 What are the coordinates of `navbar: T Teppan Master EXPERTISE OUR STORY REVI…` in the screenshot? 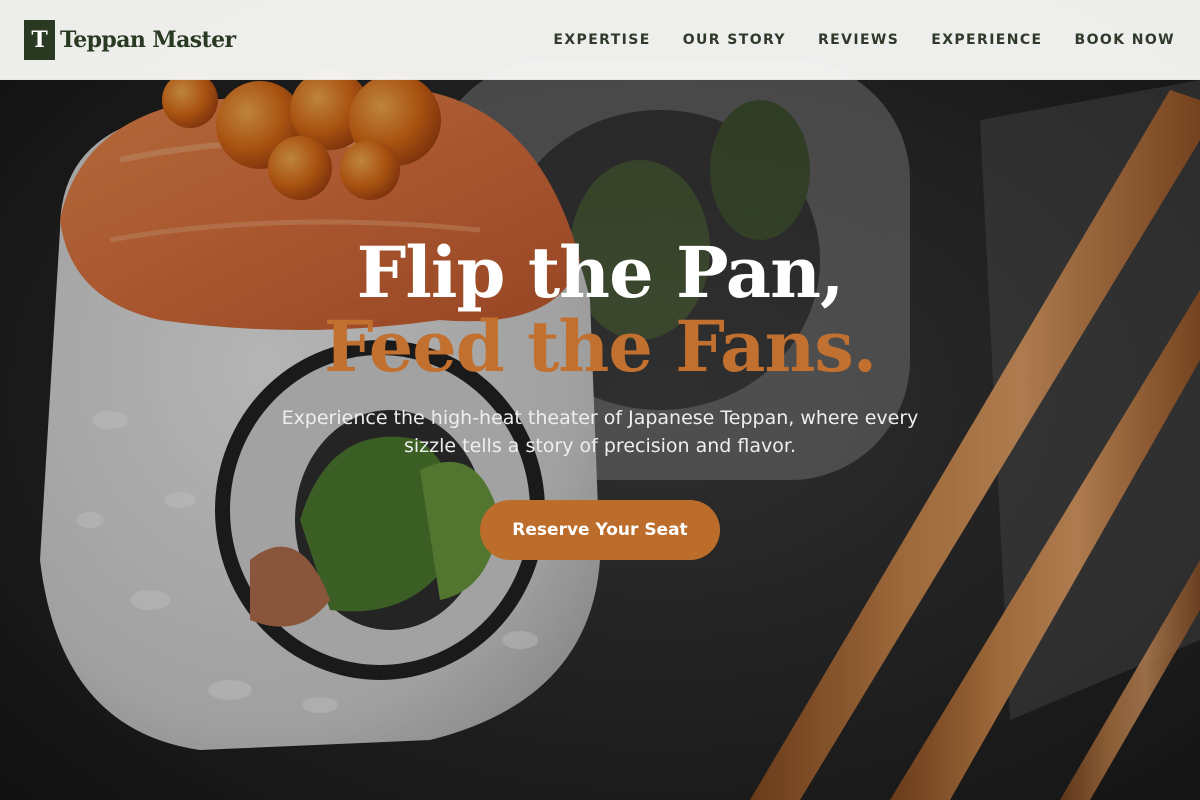 It's located at (600, 40).